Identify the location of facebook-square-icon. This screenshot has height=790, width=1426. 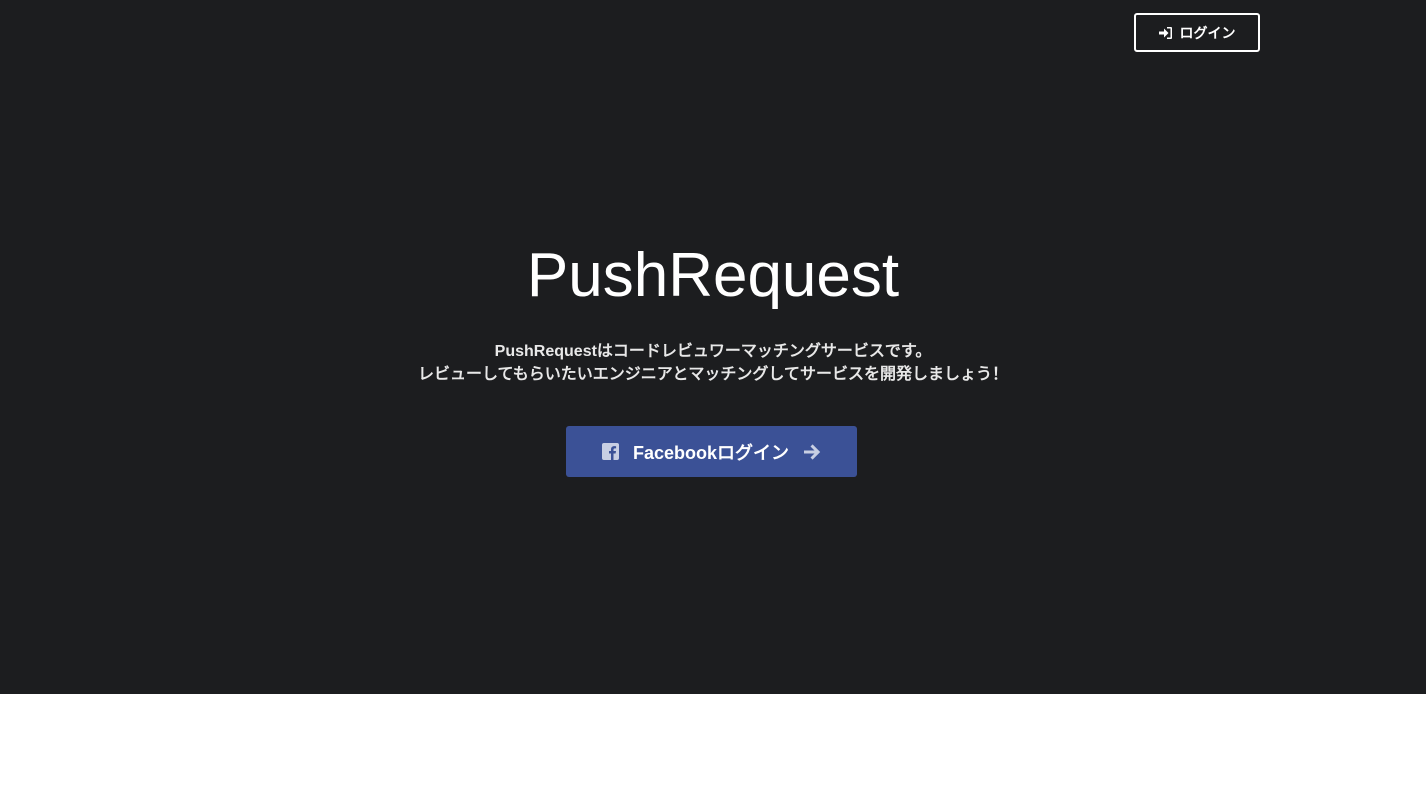
(610, 451).